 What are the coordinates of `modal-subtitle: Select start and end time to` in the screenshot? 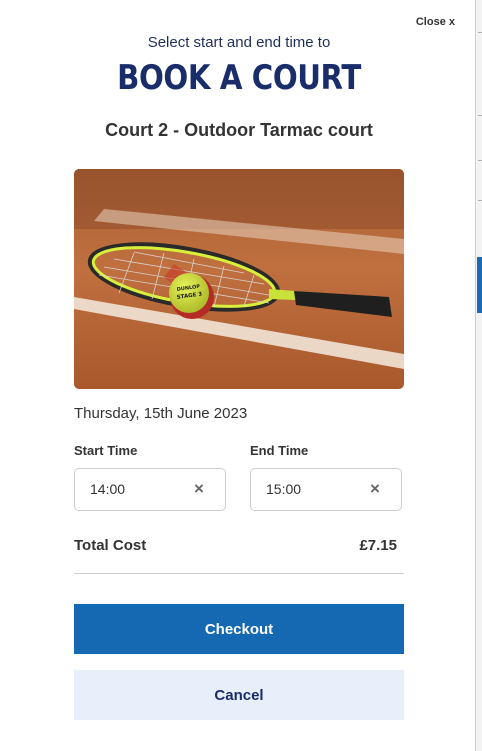 It's located at (239, 42).